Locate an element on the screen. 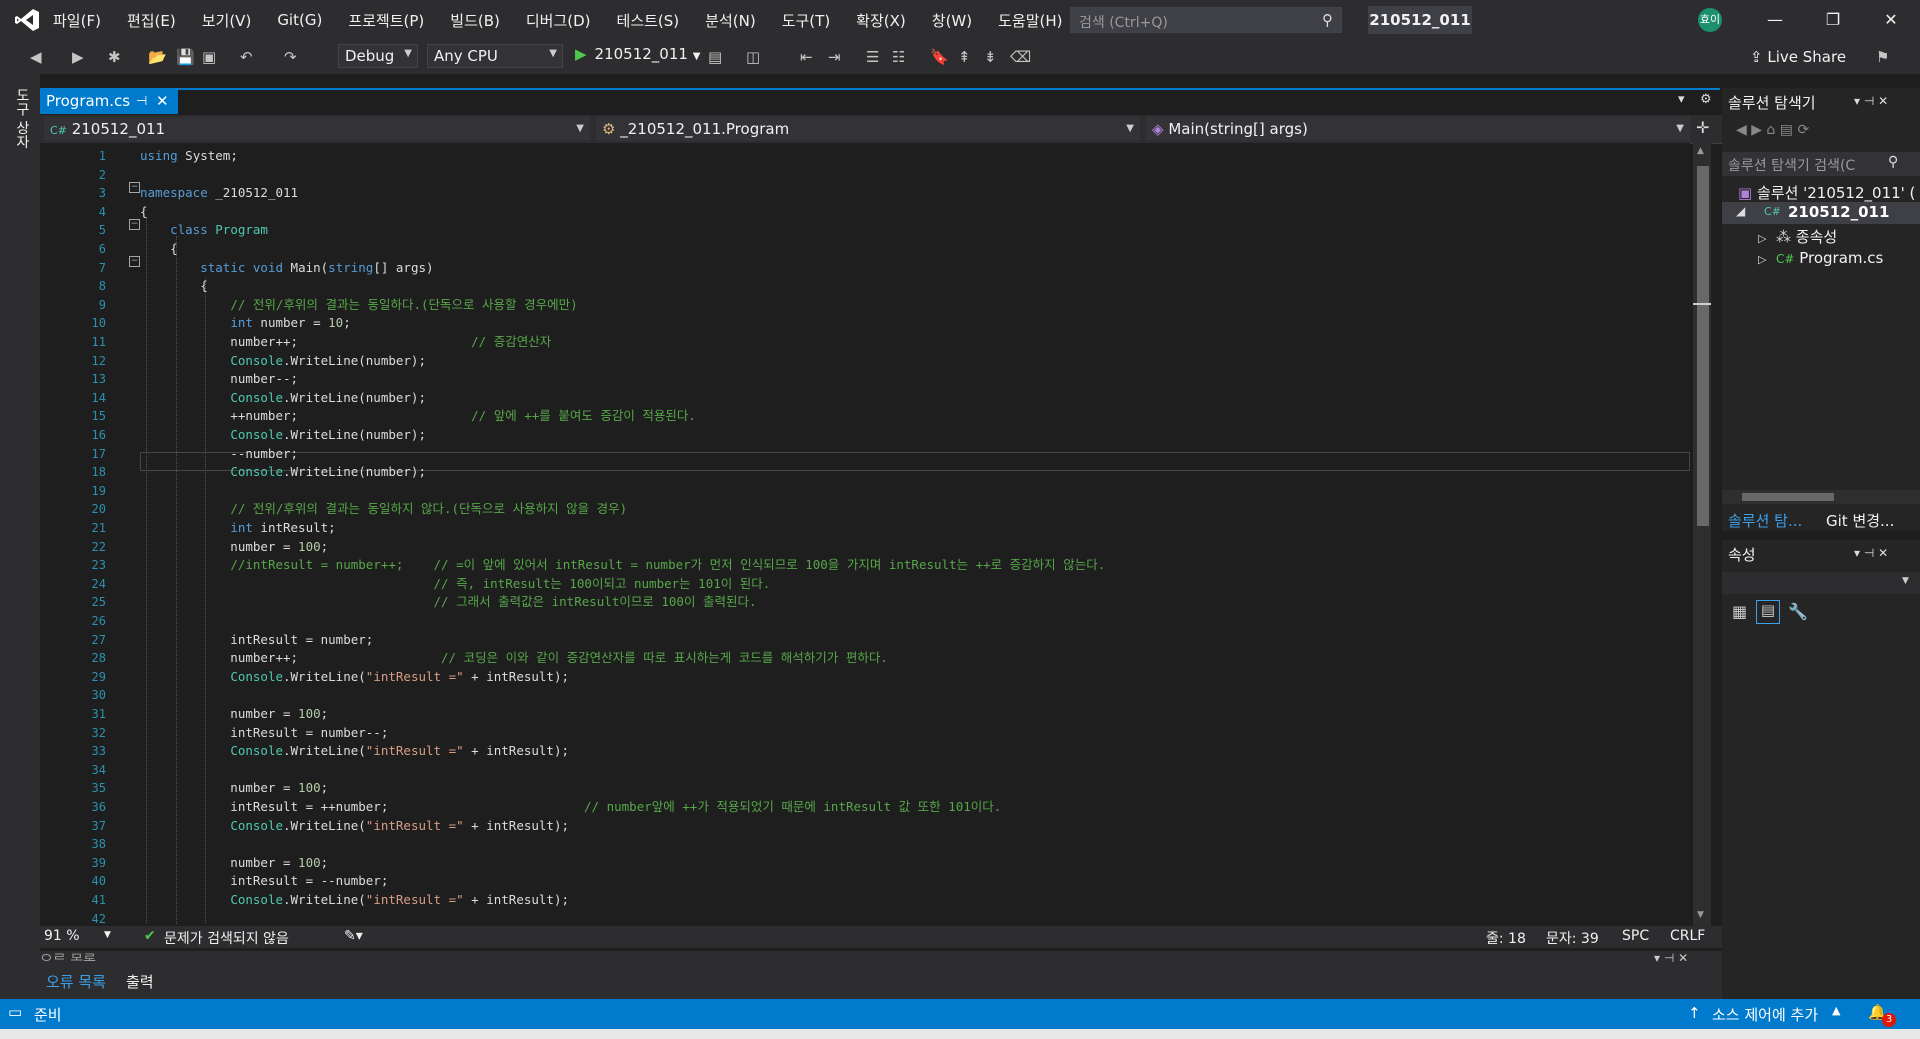  member-select: ◈ Main(string[] args) ▼ is located at coordinates (1418, 129).